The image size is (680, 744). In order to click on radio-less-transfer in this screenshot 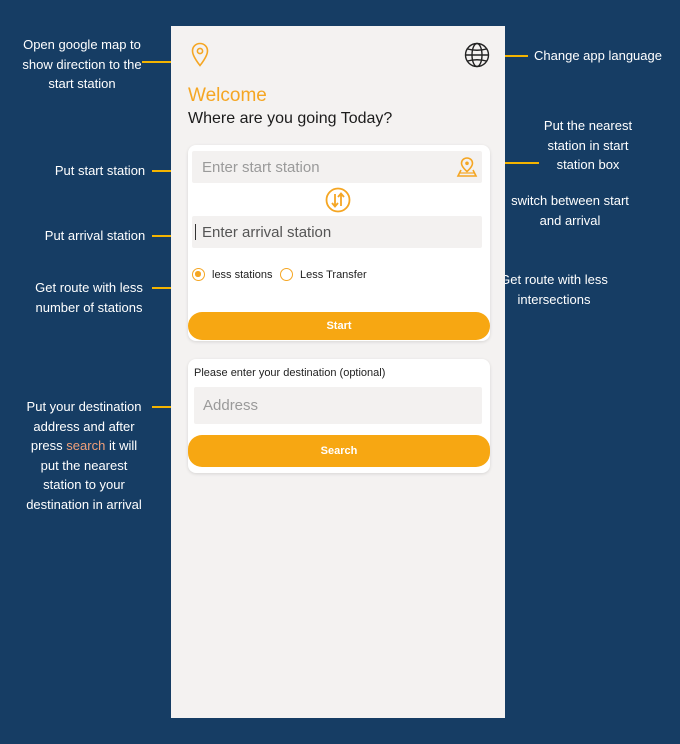, I will do `click(286, 274)`.